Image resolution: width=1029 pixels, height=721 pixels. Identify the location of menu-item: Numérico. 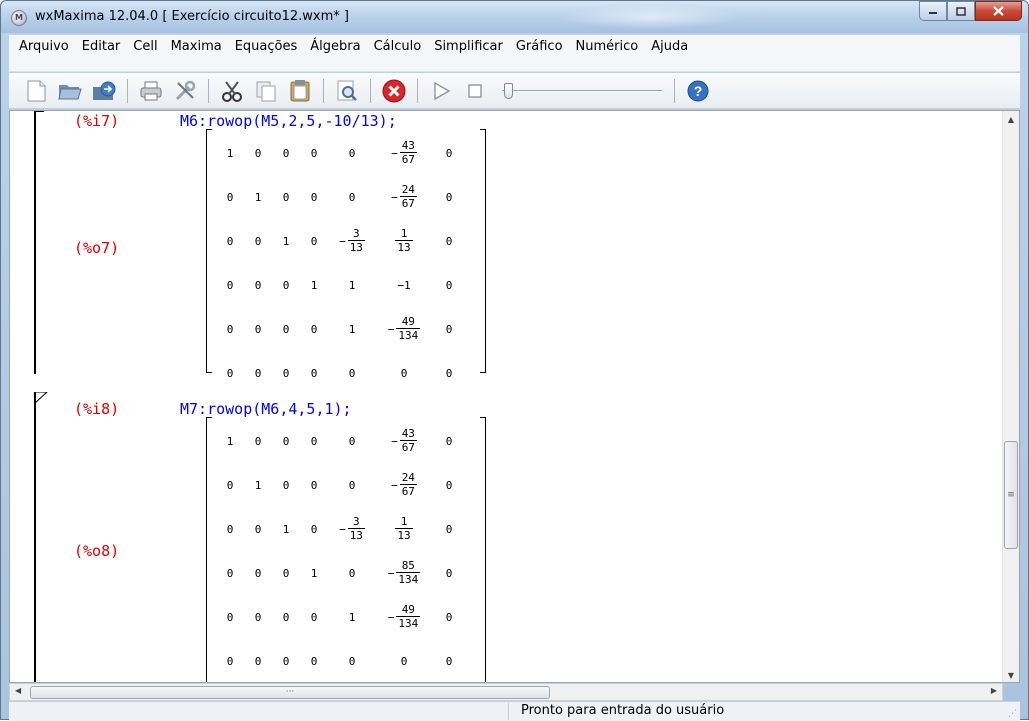
(607, 47).